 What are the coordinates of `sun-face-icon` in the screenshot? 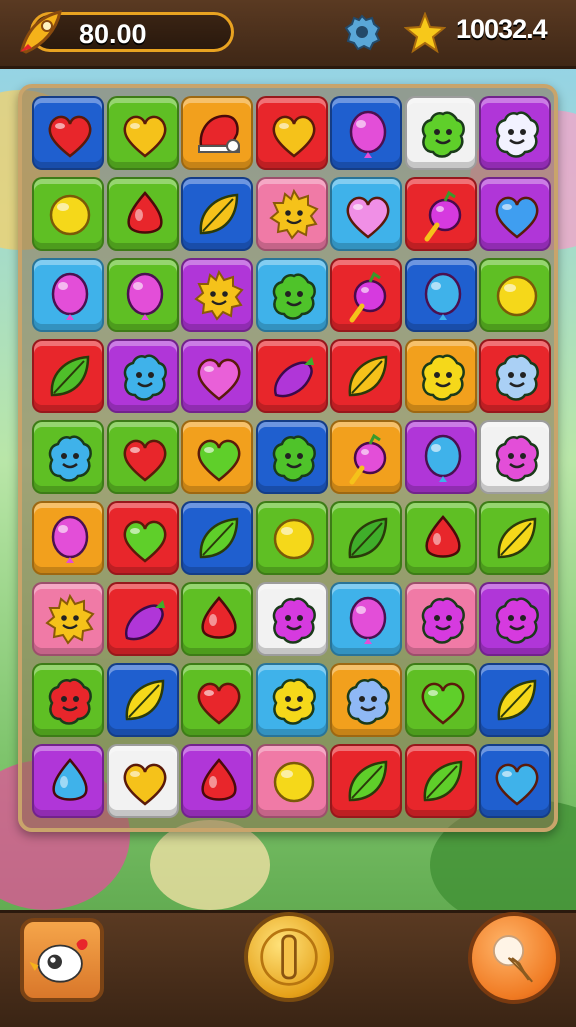 It's located at (219, 295).